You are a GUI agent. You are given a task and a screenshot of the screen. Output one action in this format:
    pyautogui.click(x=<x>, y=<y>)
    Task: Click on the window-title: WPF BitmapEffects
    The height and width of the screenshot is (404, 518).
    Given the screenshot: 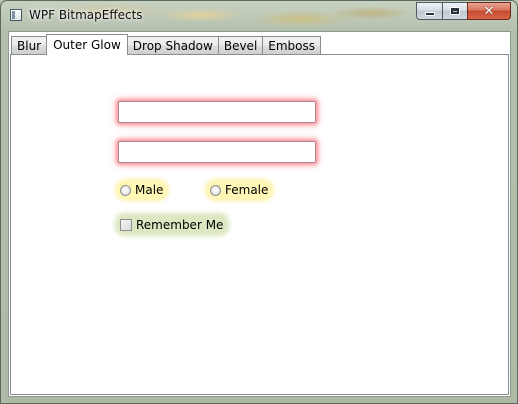 What is the action you would take?
    pyautogui.click(x=86, y=15)
    